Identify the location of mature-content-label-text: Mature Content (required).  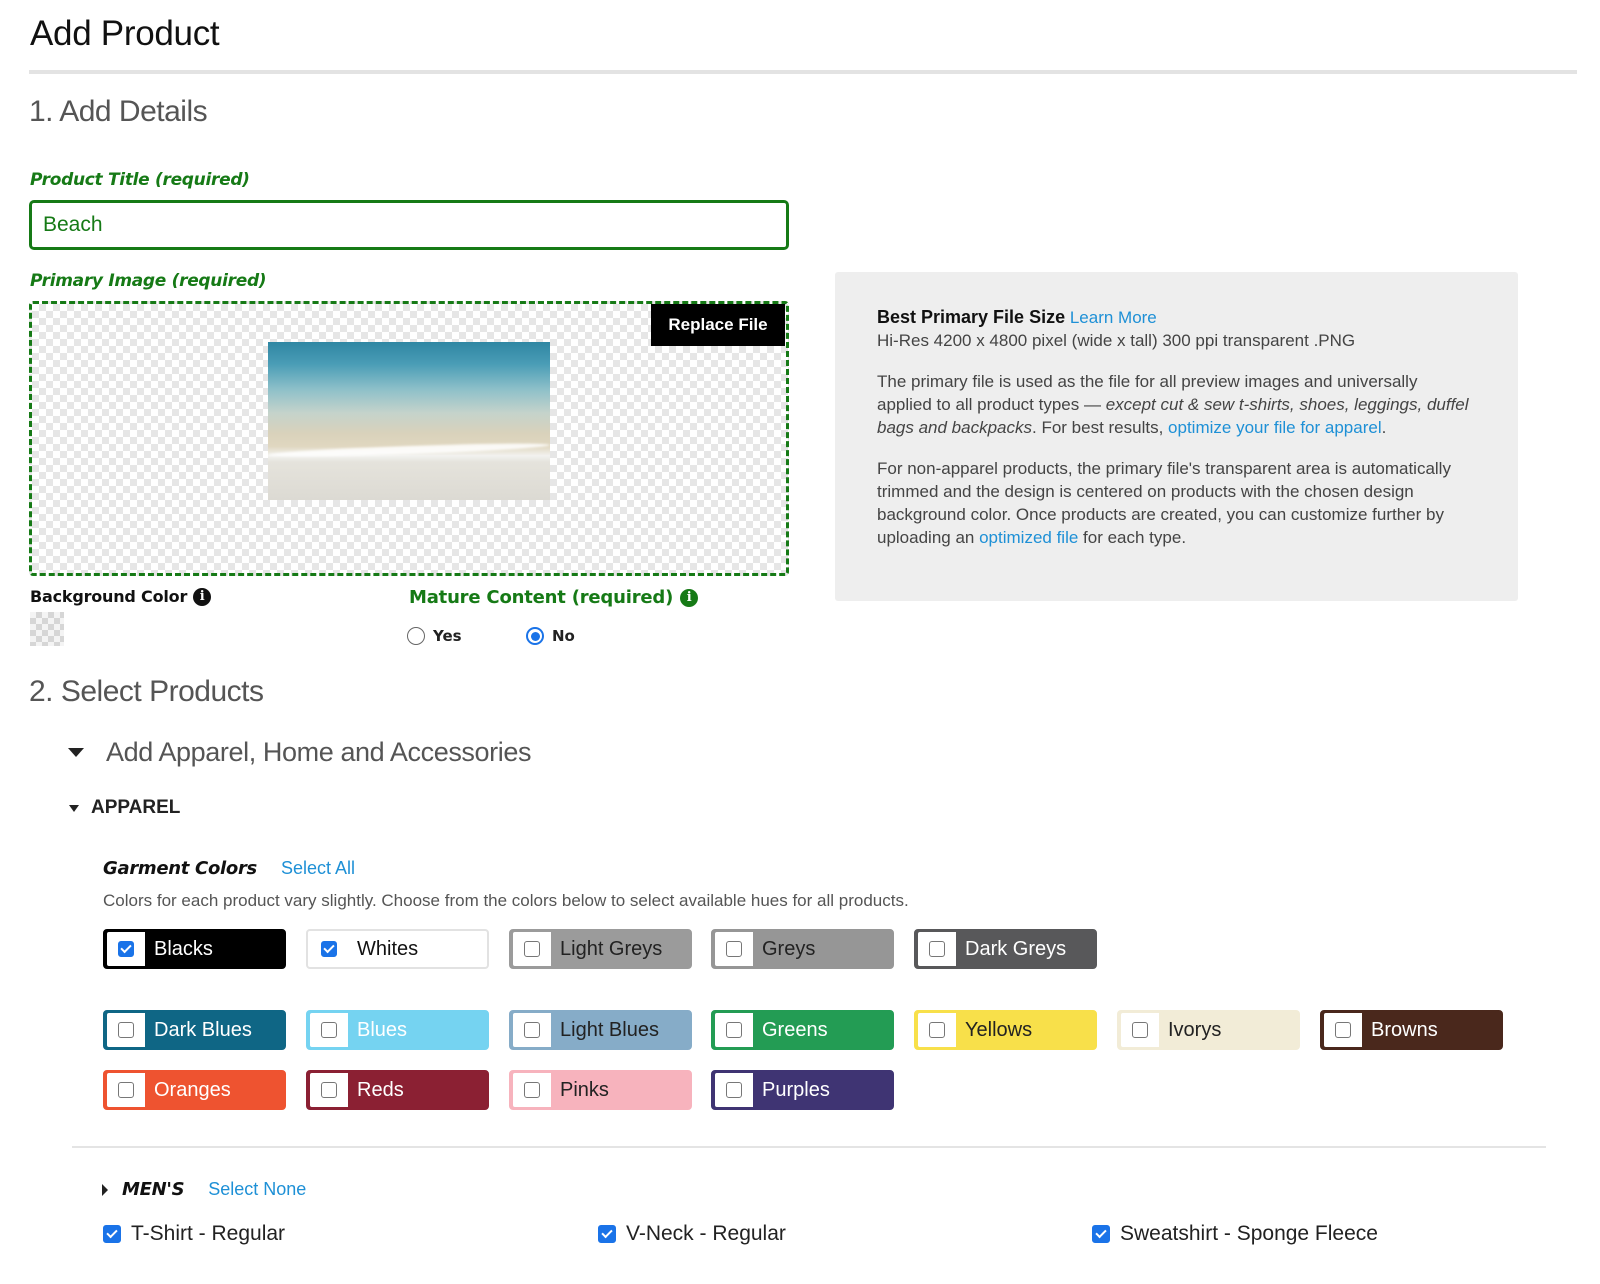
(541, 597).